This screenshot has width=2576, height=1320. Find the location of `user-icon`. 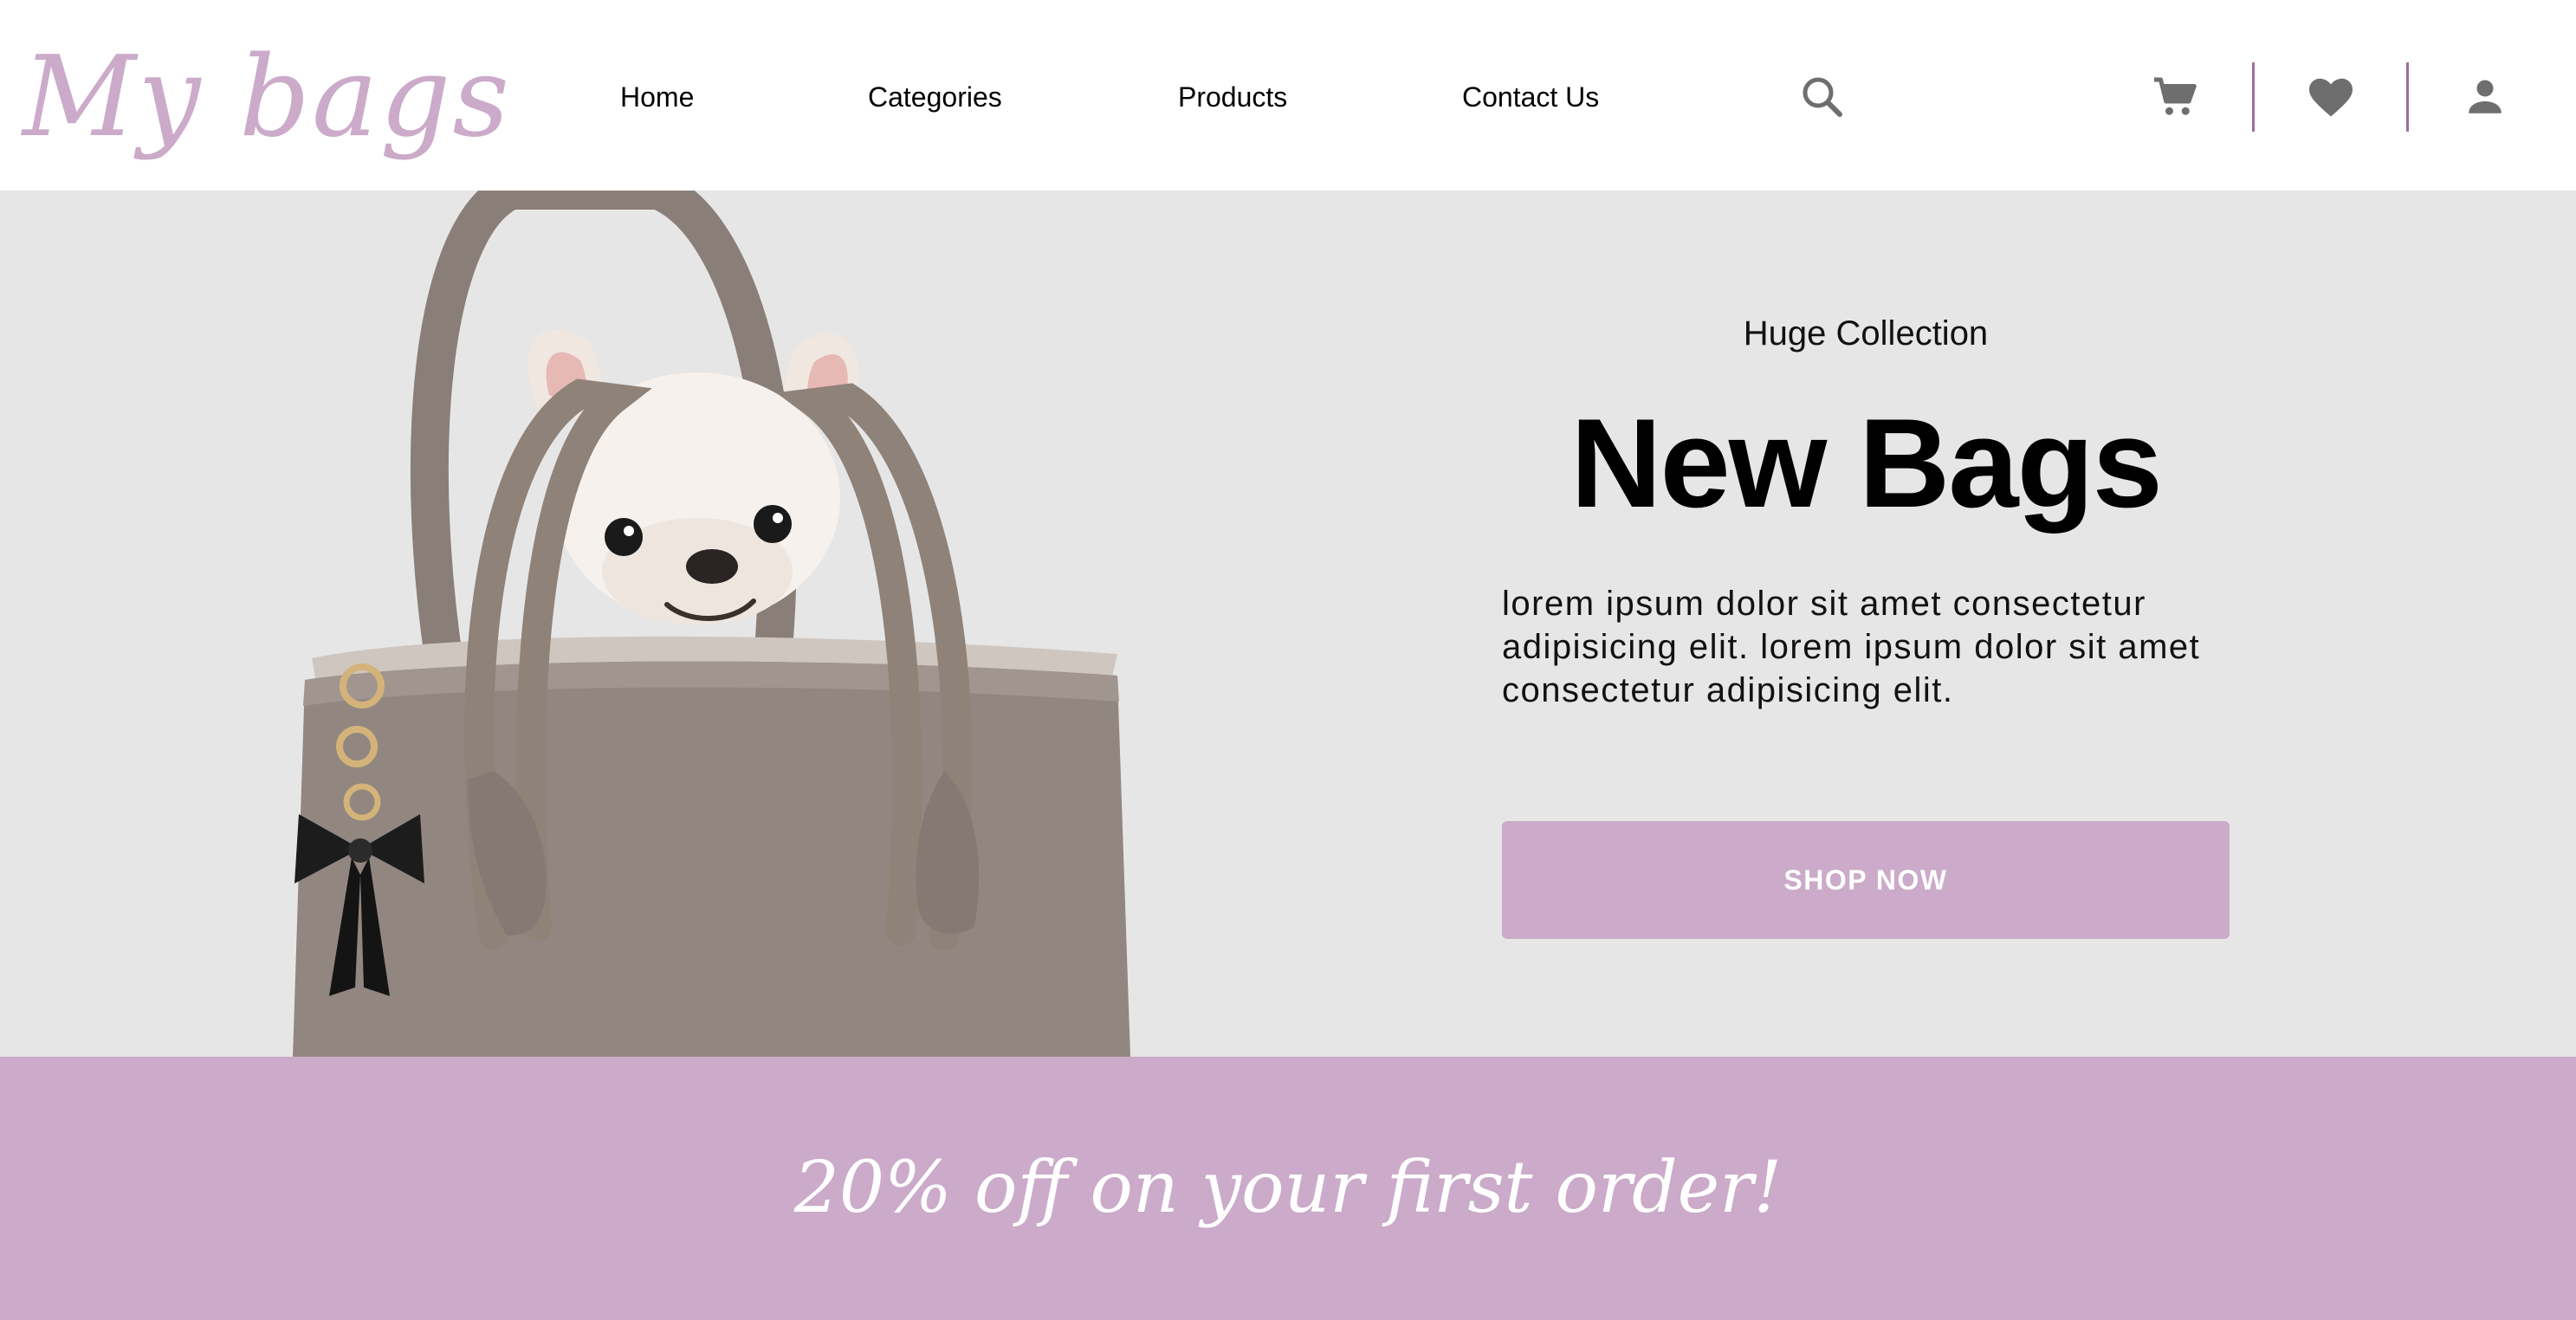

user-icon is located at coordinates (2485, 96).